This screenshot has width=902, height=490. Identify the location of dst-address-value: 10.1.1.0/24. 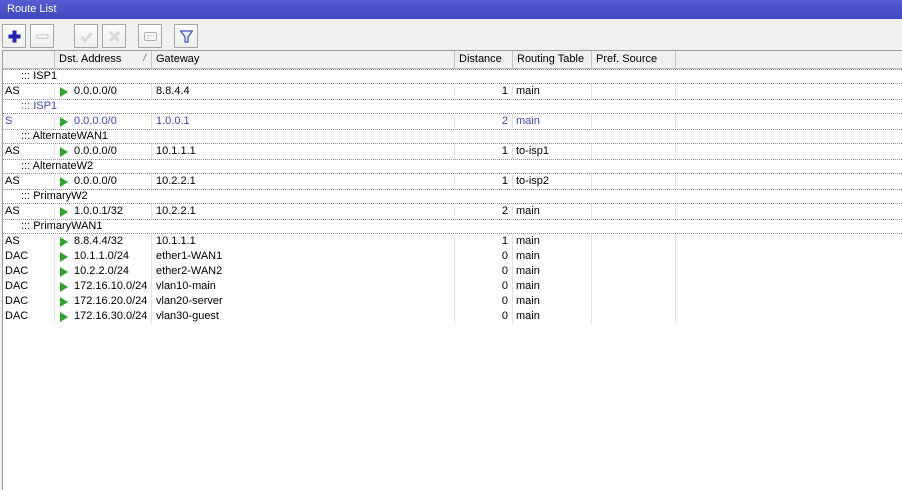
(102, 256).